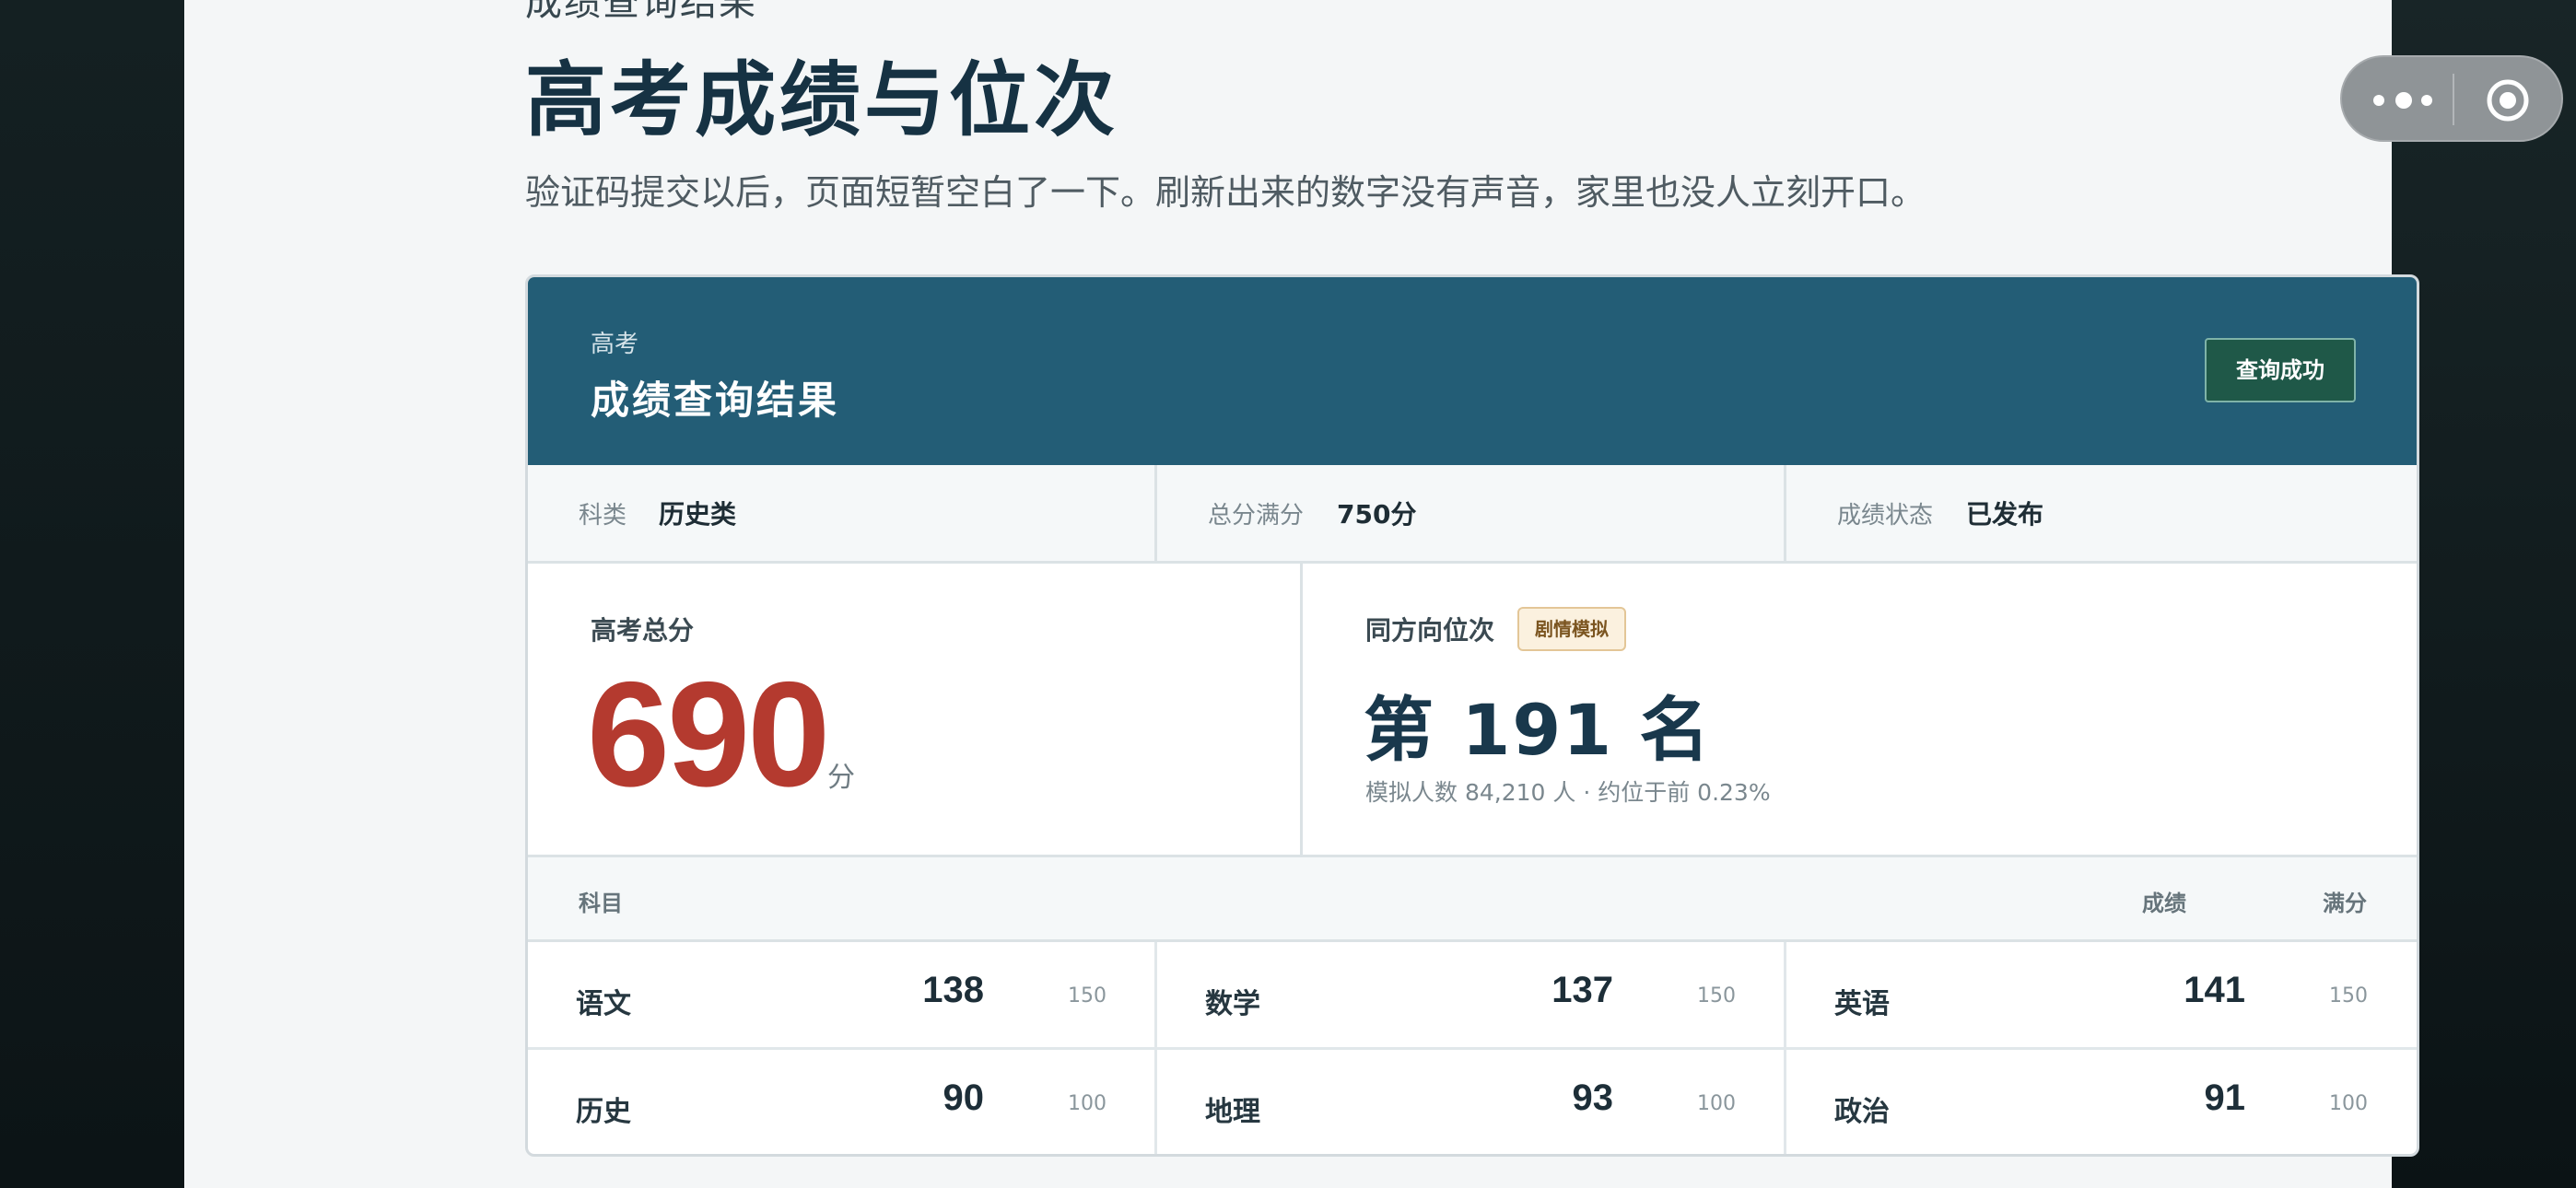 The height and width of the screenshot is (1188, 2576). I want to click on subject-cell: 数学 137 150, so click(1471, 995).